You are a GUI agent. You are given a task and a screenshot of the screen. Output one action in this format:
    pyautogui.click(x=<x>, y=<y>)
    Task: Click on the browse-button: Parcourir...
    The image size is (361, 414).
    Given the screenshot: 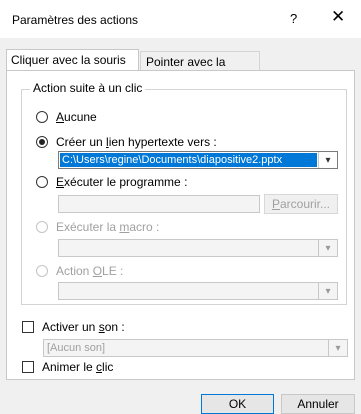 What is the action you would take?
    pyautogui.click(x=301, y=204)
    